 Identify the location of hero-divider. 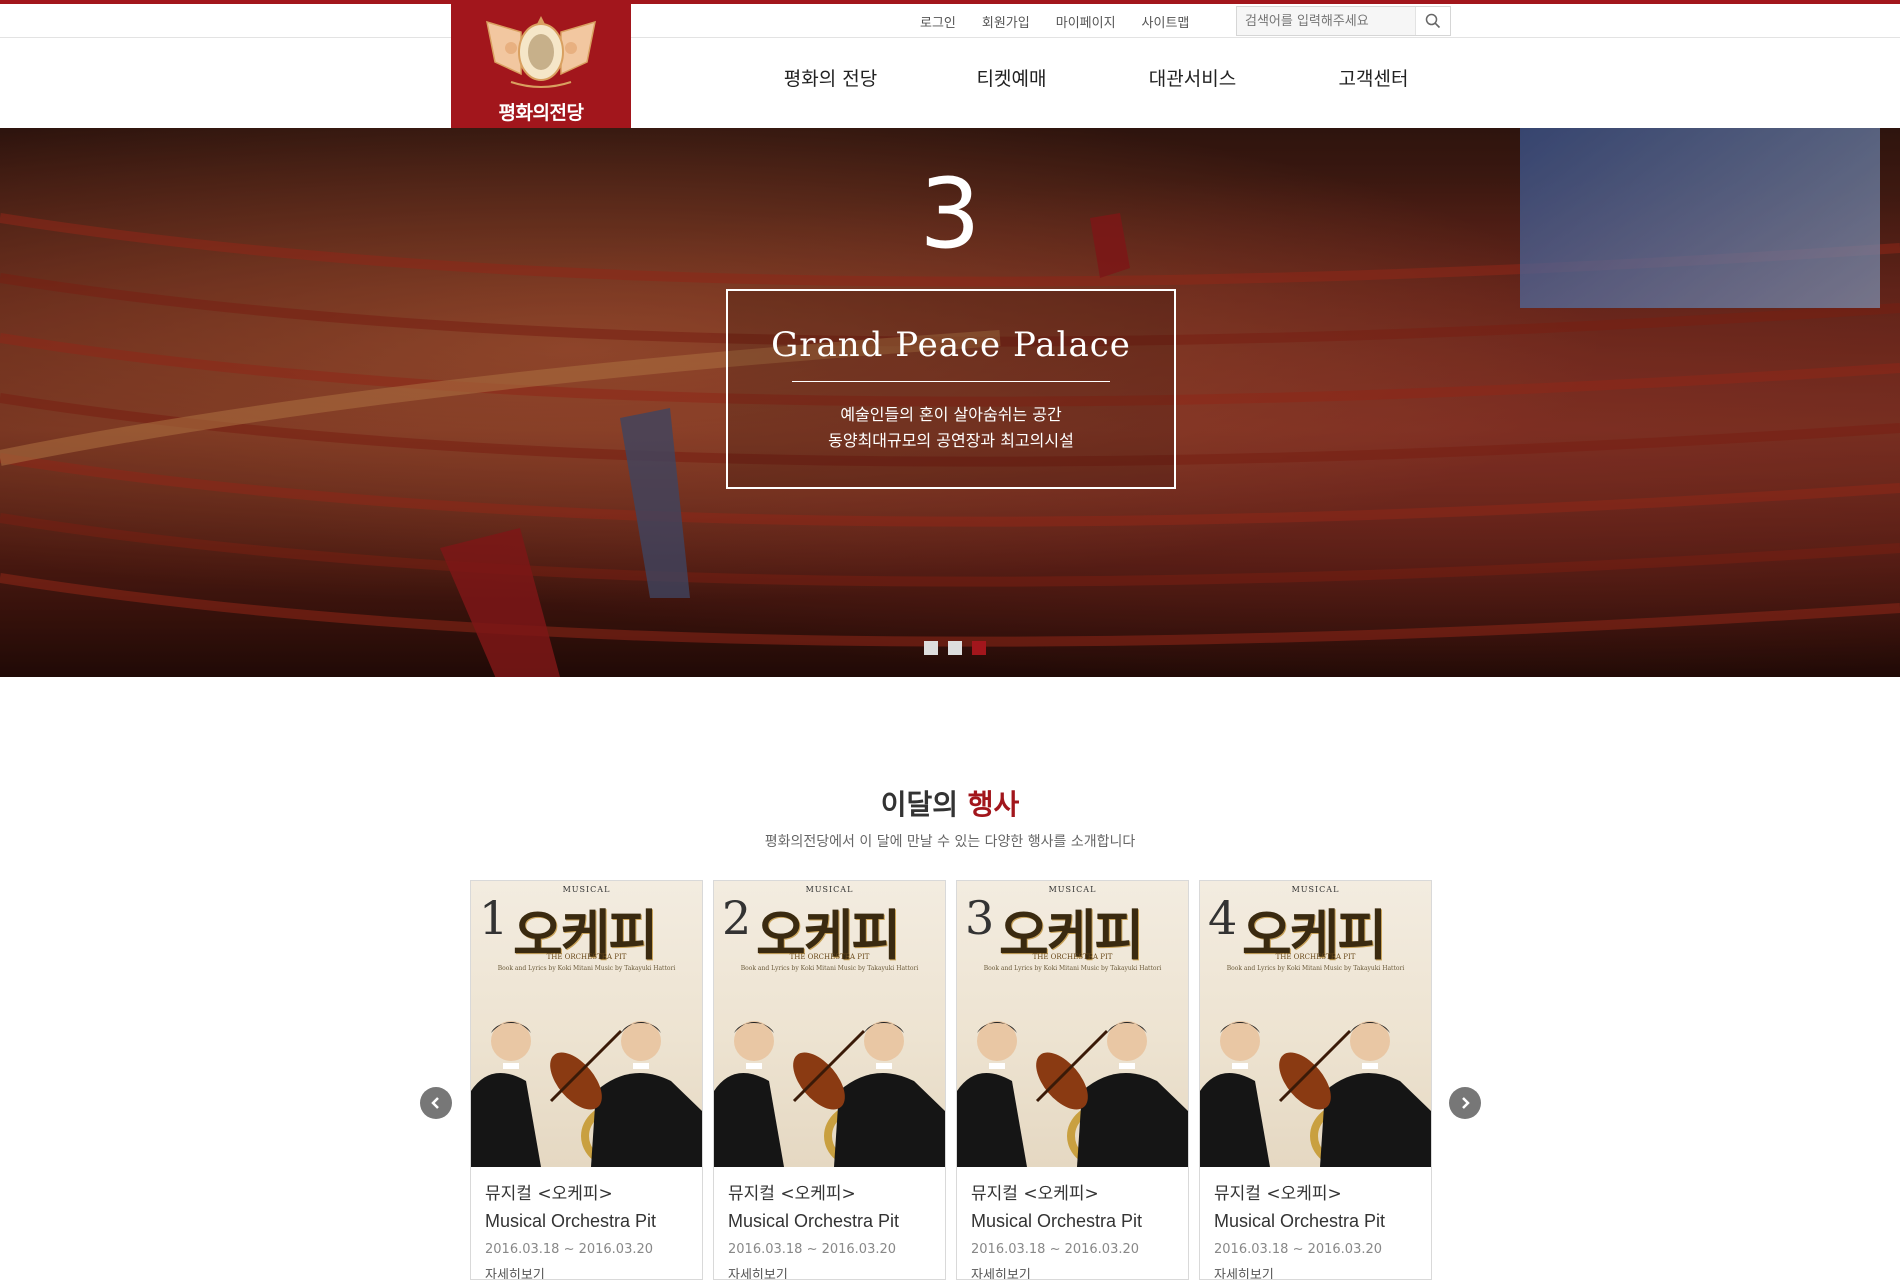
(951, 381).